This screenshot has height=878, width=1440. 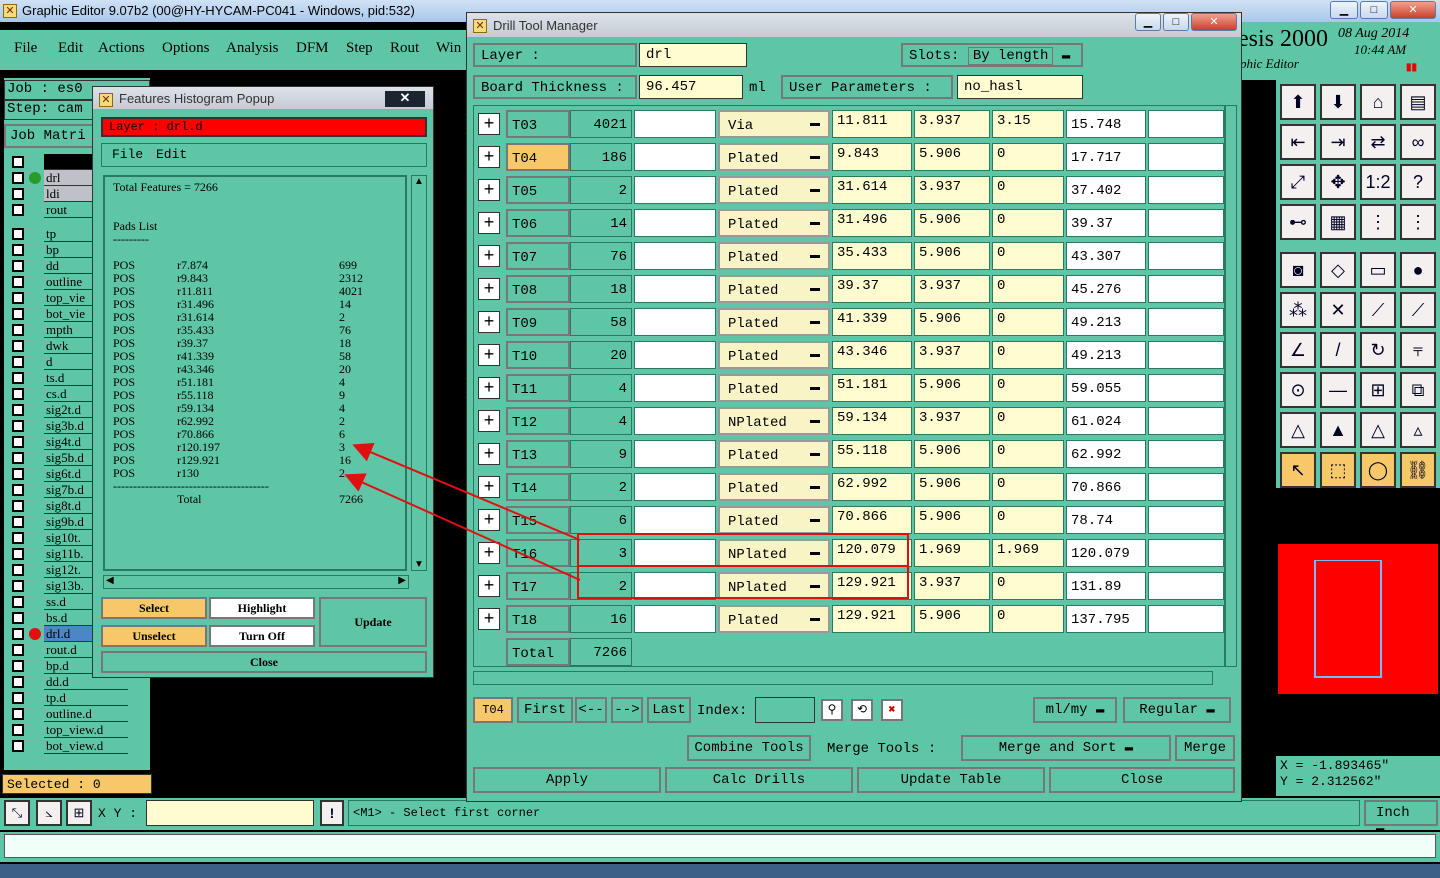 I want to click on tri3-icon: △, so click(x=1378, y=430).